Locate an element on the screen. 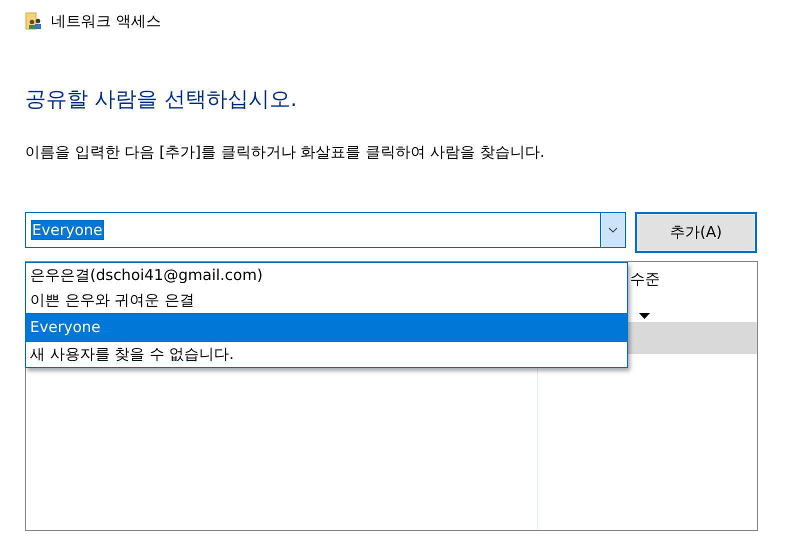 Image resolution: width=786 pixels, height=555 pixels. dropdown-option: 새 사용자를 찾을 수 없습니다. is located at coordinates (326, 354).